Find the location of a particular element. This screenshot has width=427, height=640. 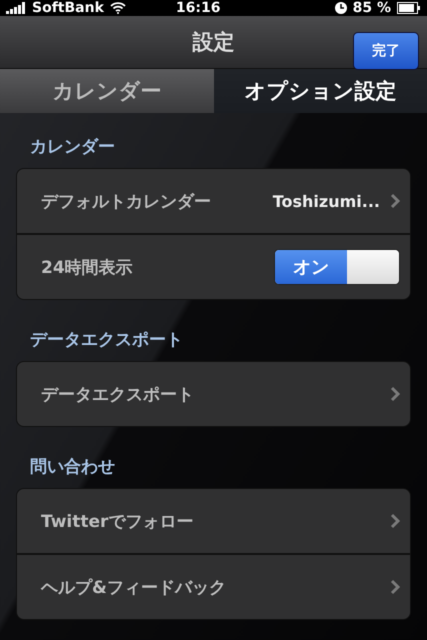

tab: カレンダー is located at coordinates (107, 90).